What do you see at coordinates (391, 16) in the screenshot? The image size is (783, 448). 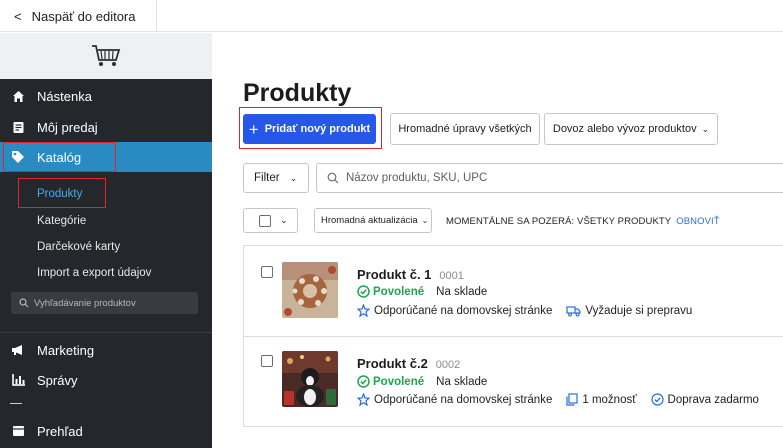 I see `top-bar: < Naspäť do editora` at bounding box center [391, 16].